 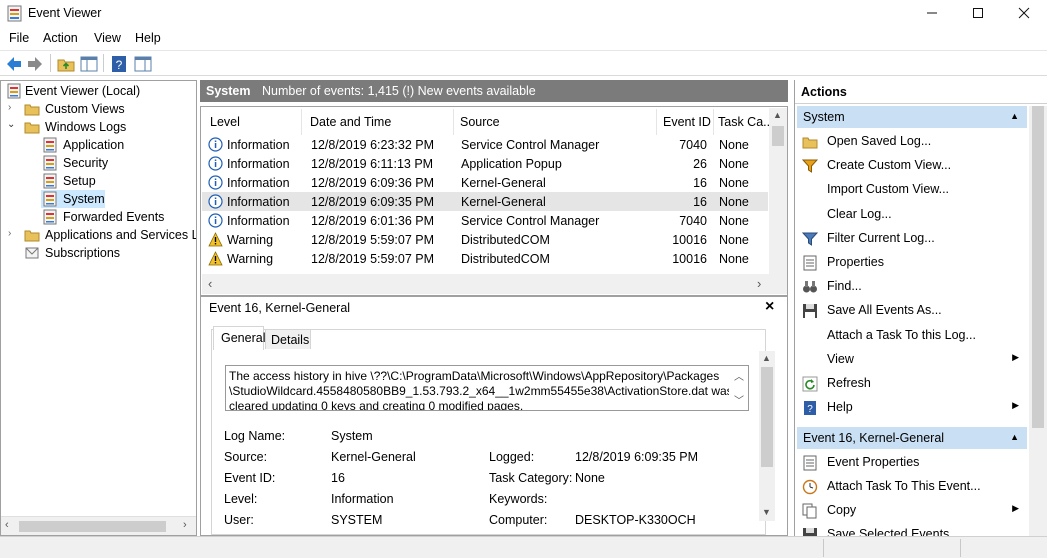 I want to click on chevron-down-icon: ﹀, so click(x=739, y=399).